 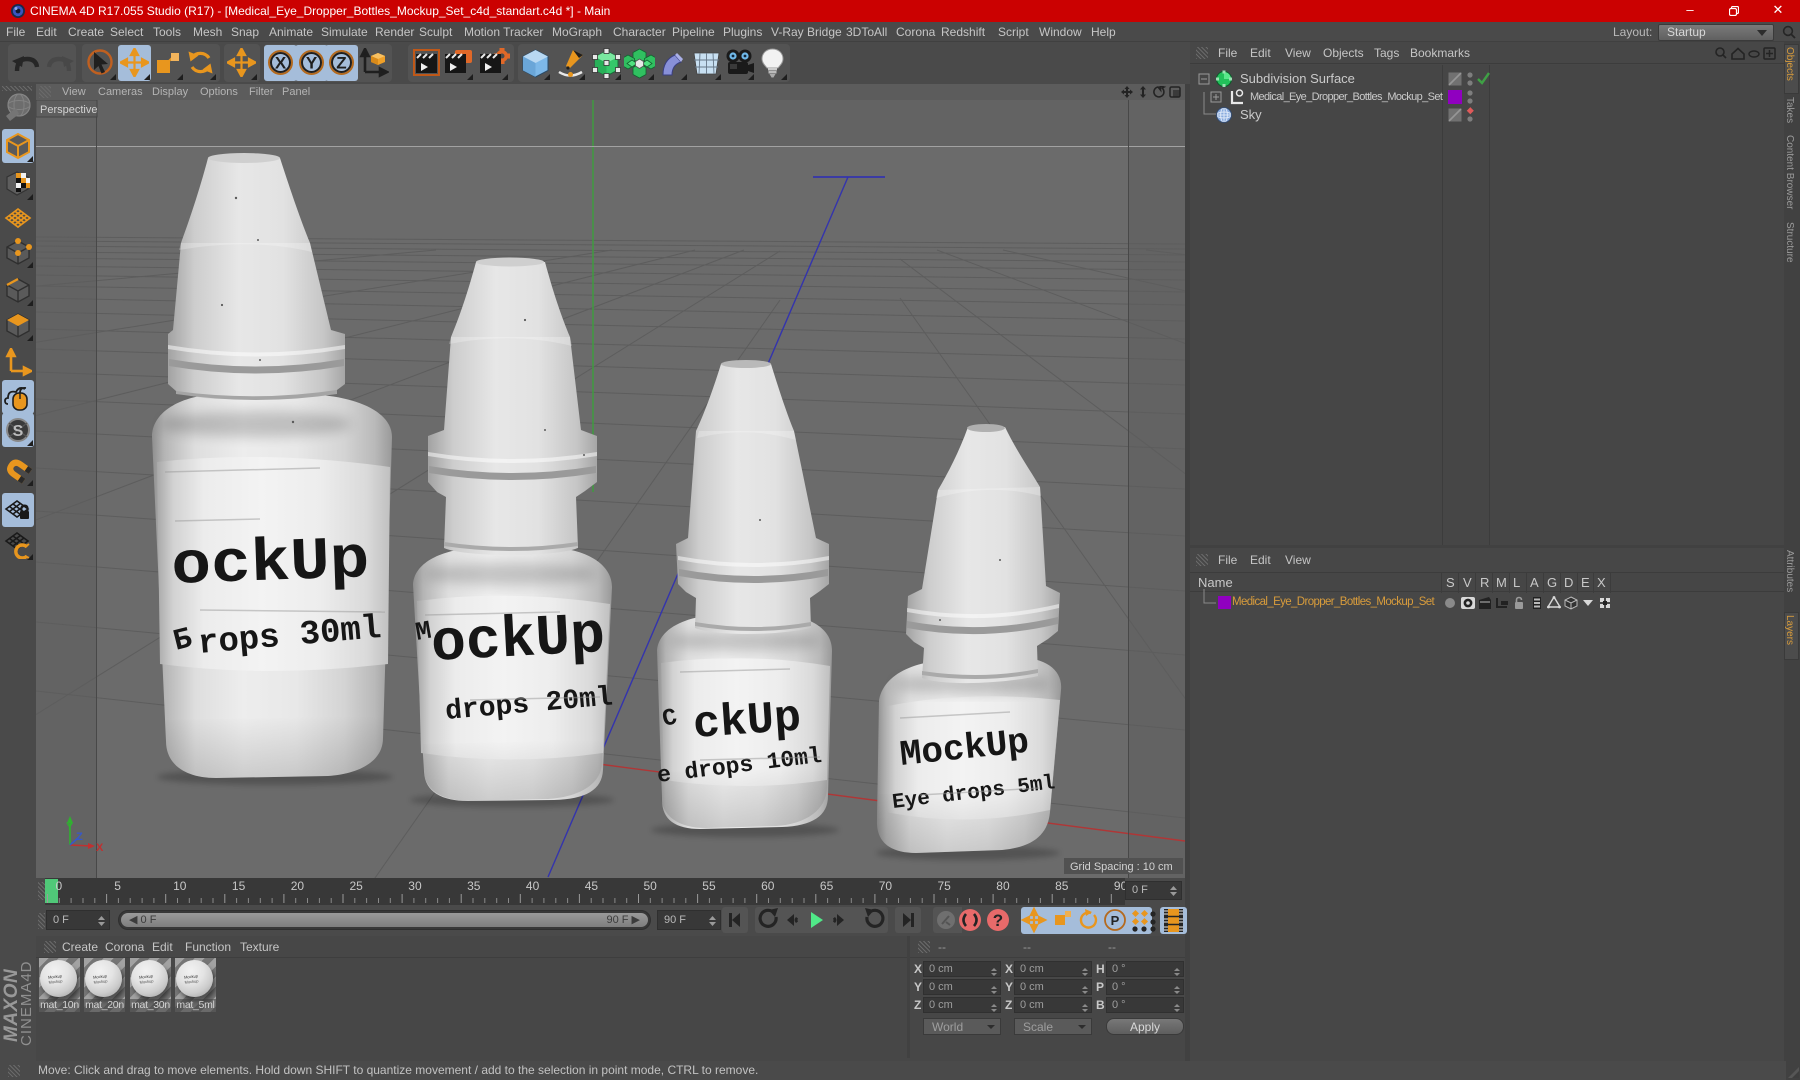 What do you see at coordinates (651, 886) in the screenshot?
I see `svg-text: 50` at bounding box center [651, 886].